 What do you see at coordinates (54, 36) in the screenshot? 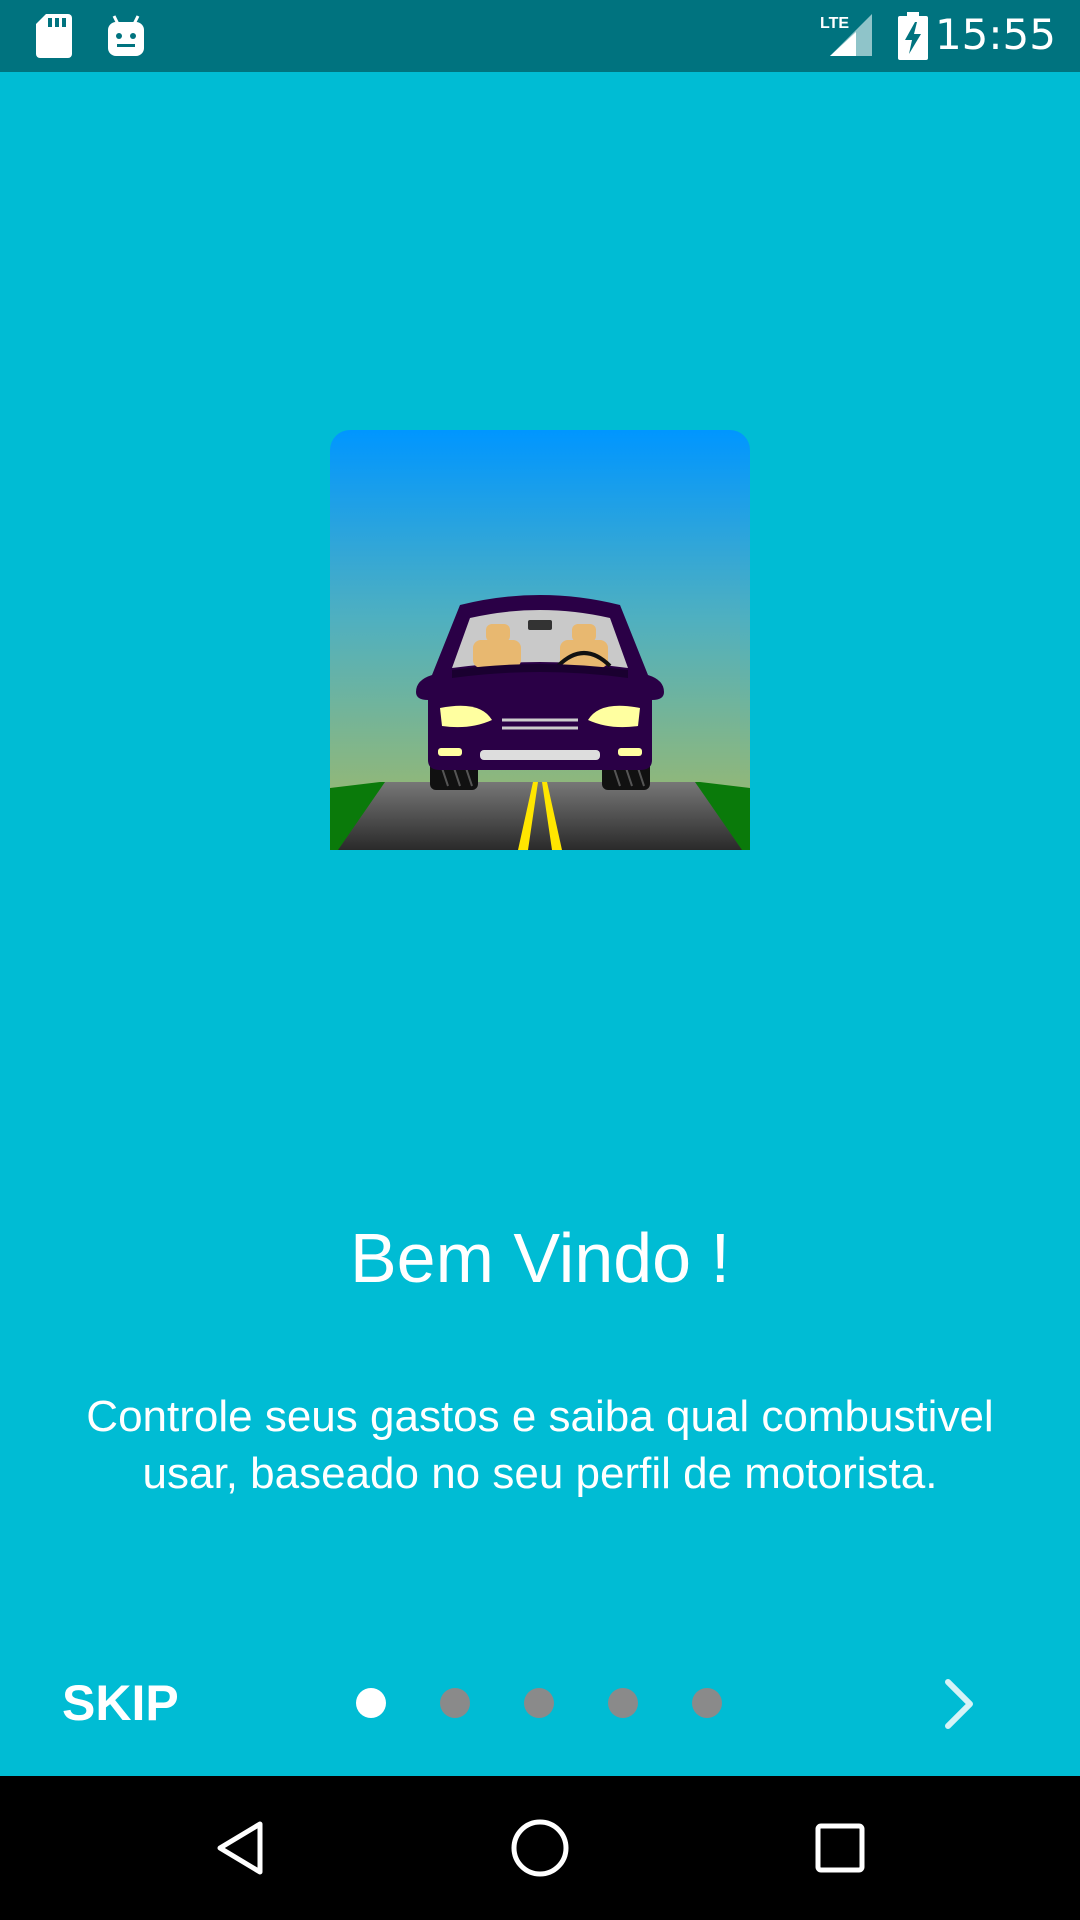
I see `sd-card-icon` at bounding box center [54, 36].